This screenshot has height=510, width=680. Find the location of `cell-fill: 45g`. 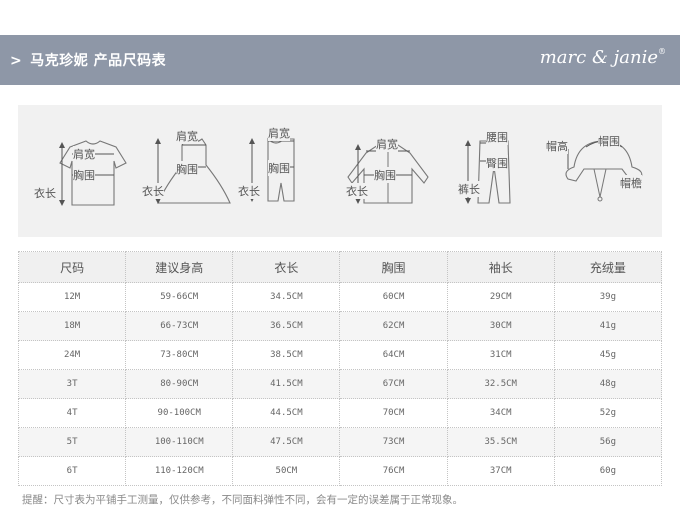

cell-fill: 45g is located at coordinates (608, 355).